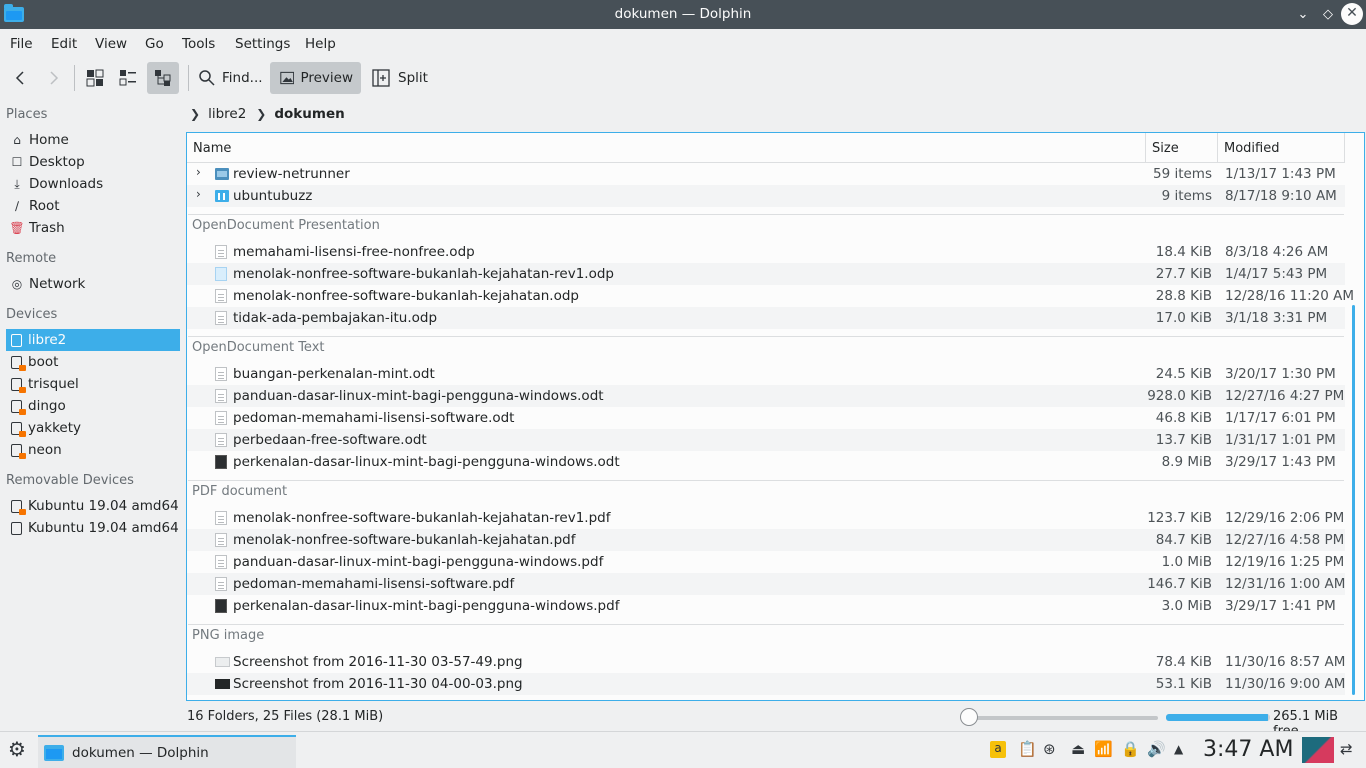 This screenshot has height=768, width=1366. Describe the element at coordinates (221, 318) in the screenshot. I see `presentation-file-icon` at that location.